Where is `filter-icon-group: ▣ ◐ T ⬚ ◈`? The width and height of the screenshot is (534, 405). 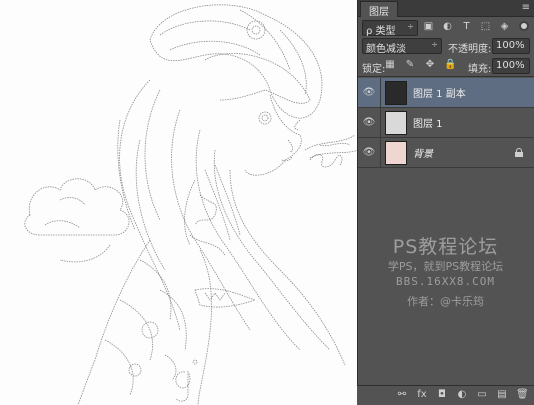
filter-icon-group: ▣ ◐ T ⬚ ◈ is located at coordinates (466, 26).